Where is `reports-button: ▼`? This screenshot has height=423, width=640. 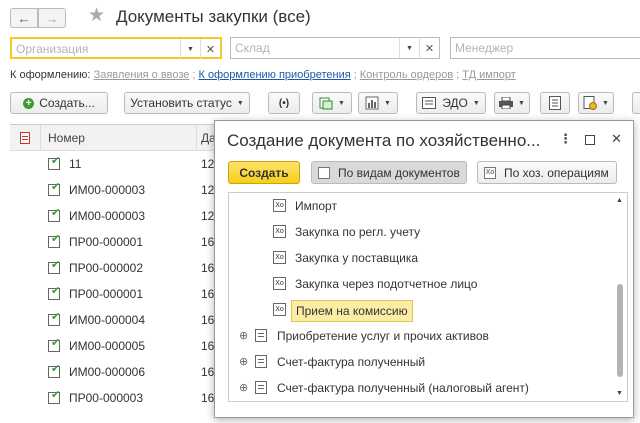
reports-button: ▼ is located at coordinates (378, 103).